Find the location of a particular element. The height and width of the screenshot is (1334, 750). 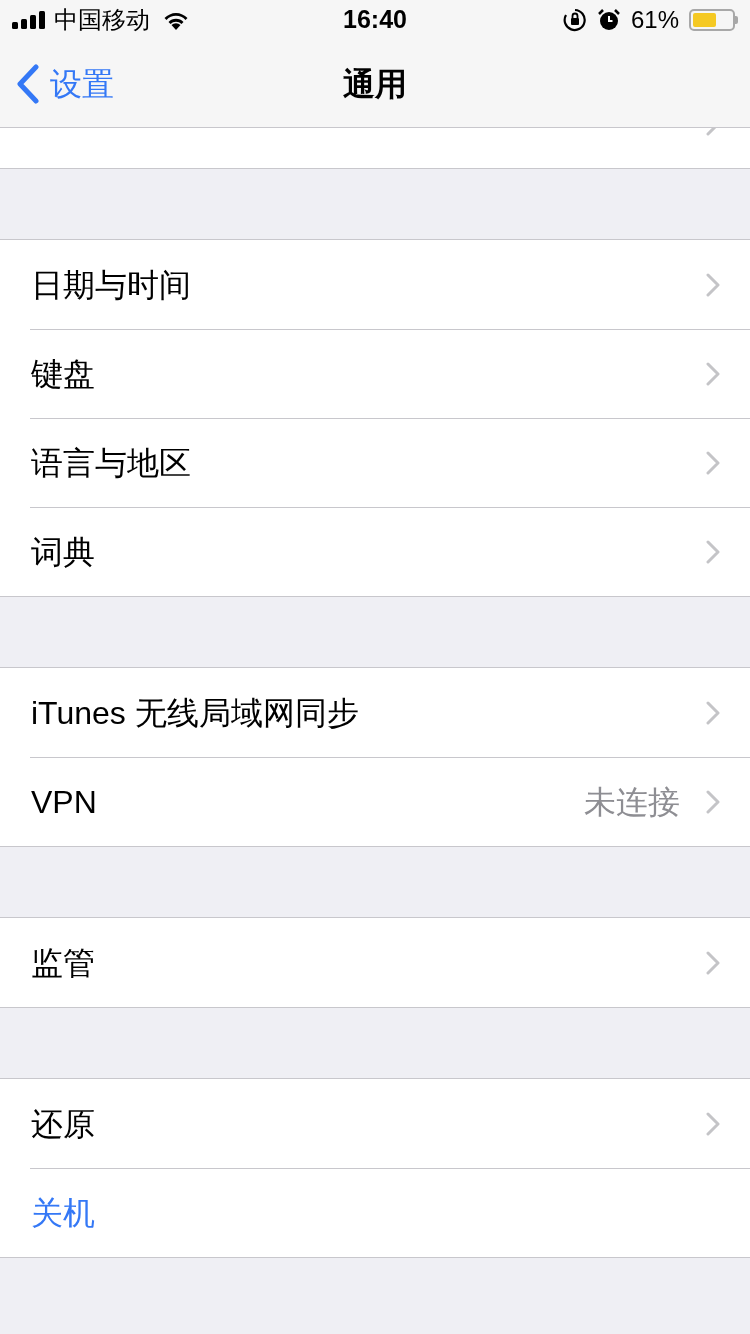

row-label: 词典 is located at coordinates (63, 552).